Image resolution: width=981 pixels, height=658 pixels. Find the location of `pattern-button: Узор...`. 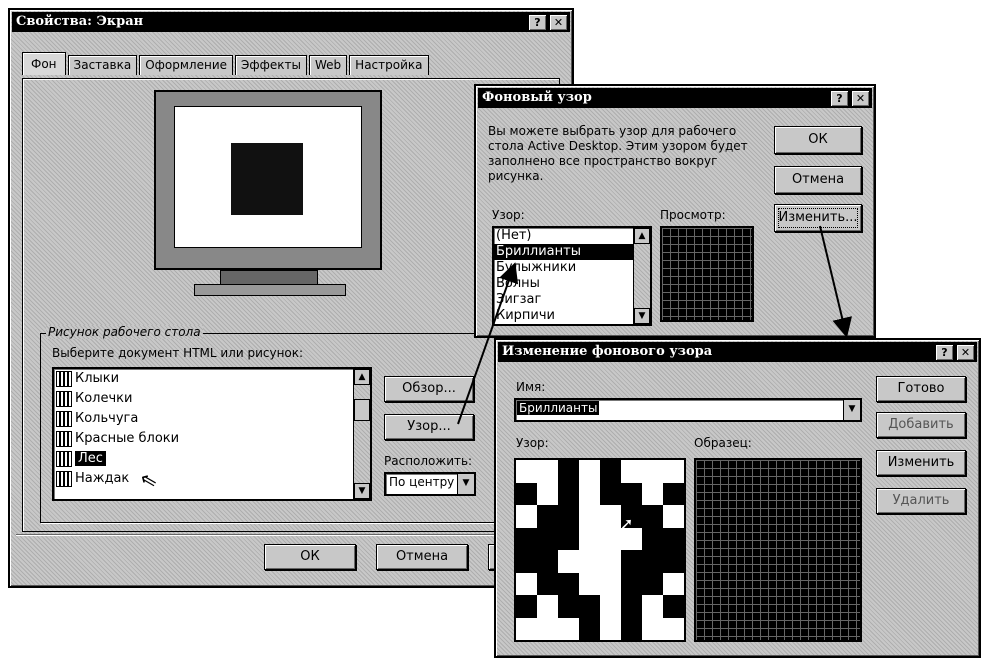

pattern-button: Узор... is located at coordinates (429, 427).